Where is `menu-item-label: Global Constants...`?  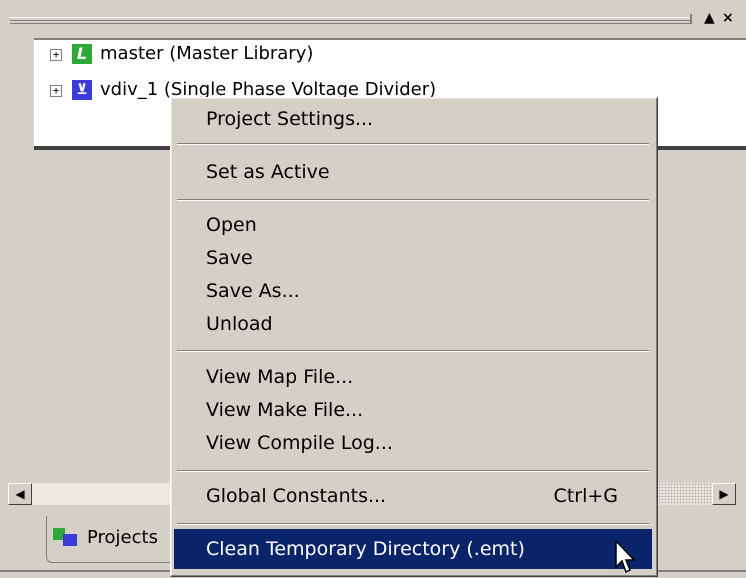 menu-item-label: Global Constants... is located at coordinates (296, 496).